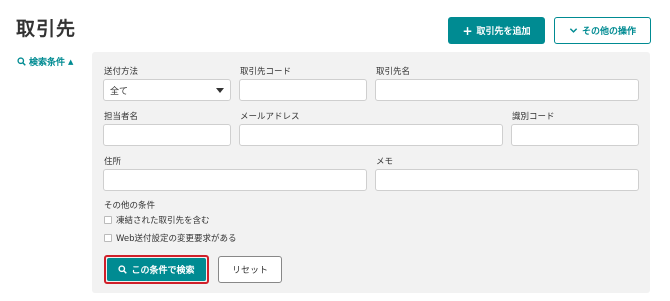 This screenshot has height=301, width=670. What do you see at coordinates (46, 29) in the screenshot?
I see `page-title: 取引先` at bounding box center [46, 29].